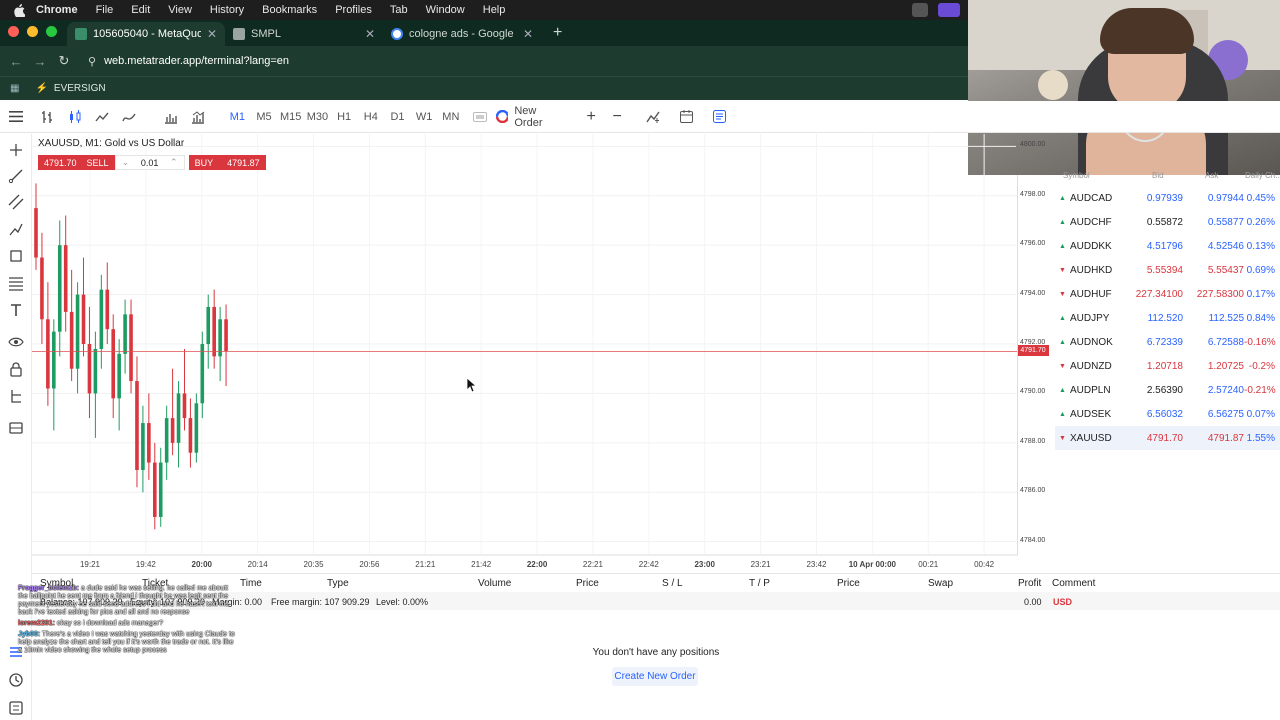 This screenshot has height=720, width=1280. Describe the element at coordinates (16, 202) in the screenshot. I see `channel-icon` at that location.